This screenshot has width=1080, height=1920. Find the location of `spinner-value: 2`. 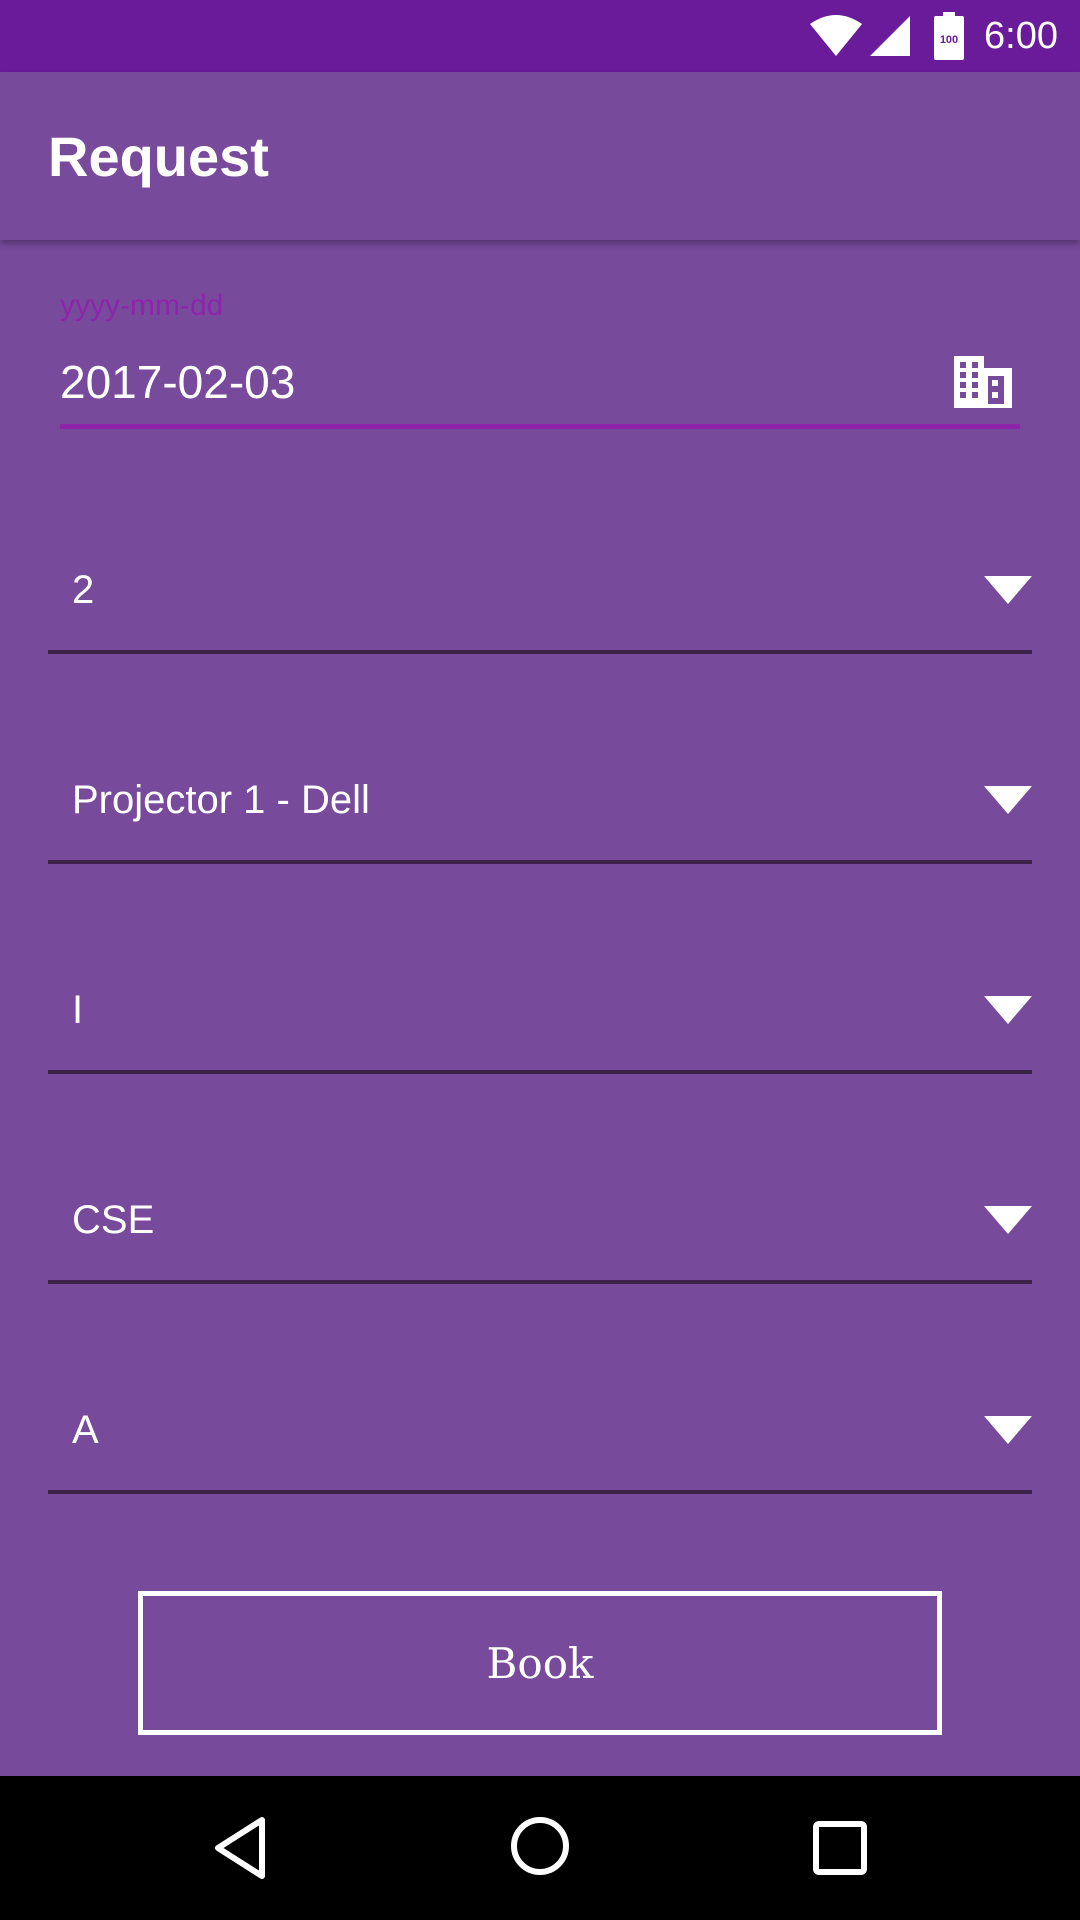

spinner-value: 2 is located at coordinates (83, 590).